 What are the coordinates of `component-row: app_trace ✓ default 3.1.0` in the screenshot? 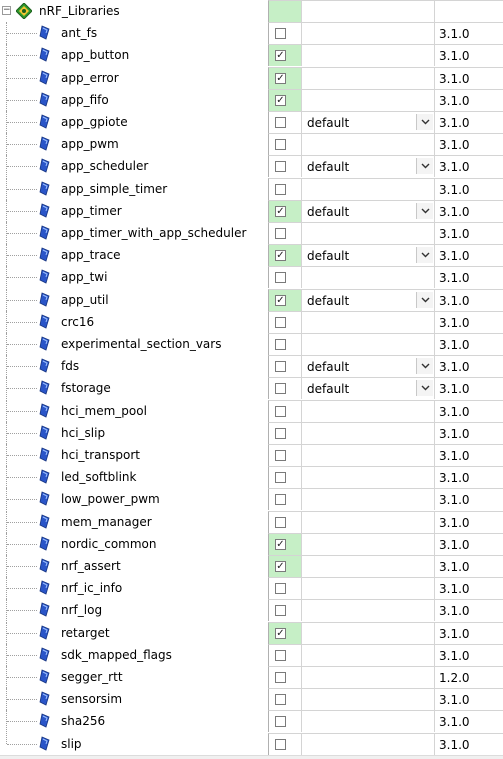 It's located at (251, 255).